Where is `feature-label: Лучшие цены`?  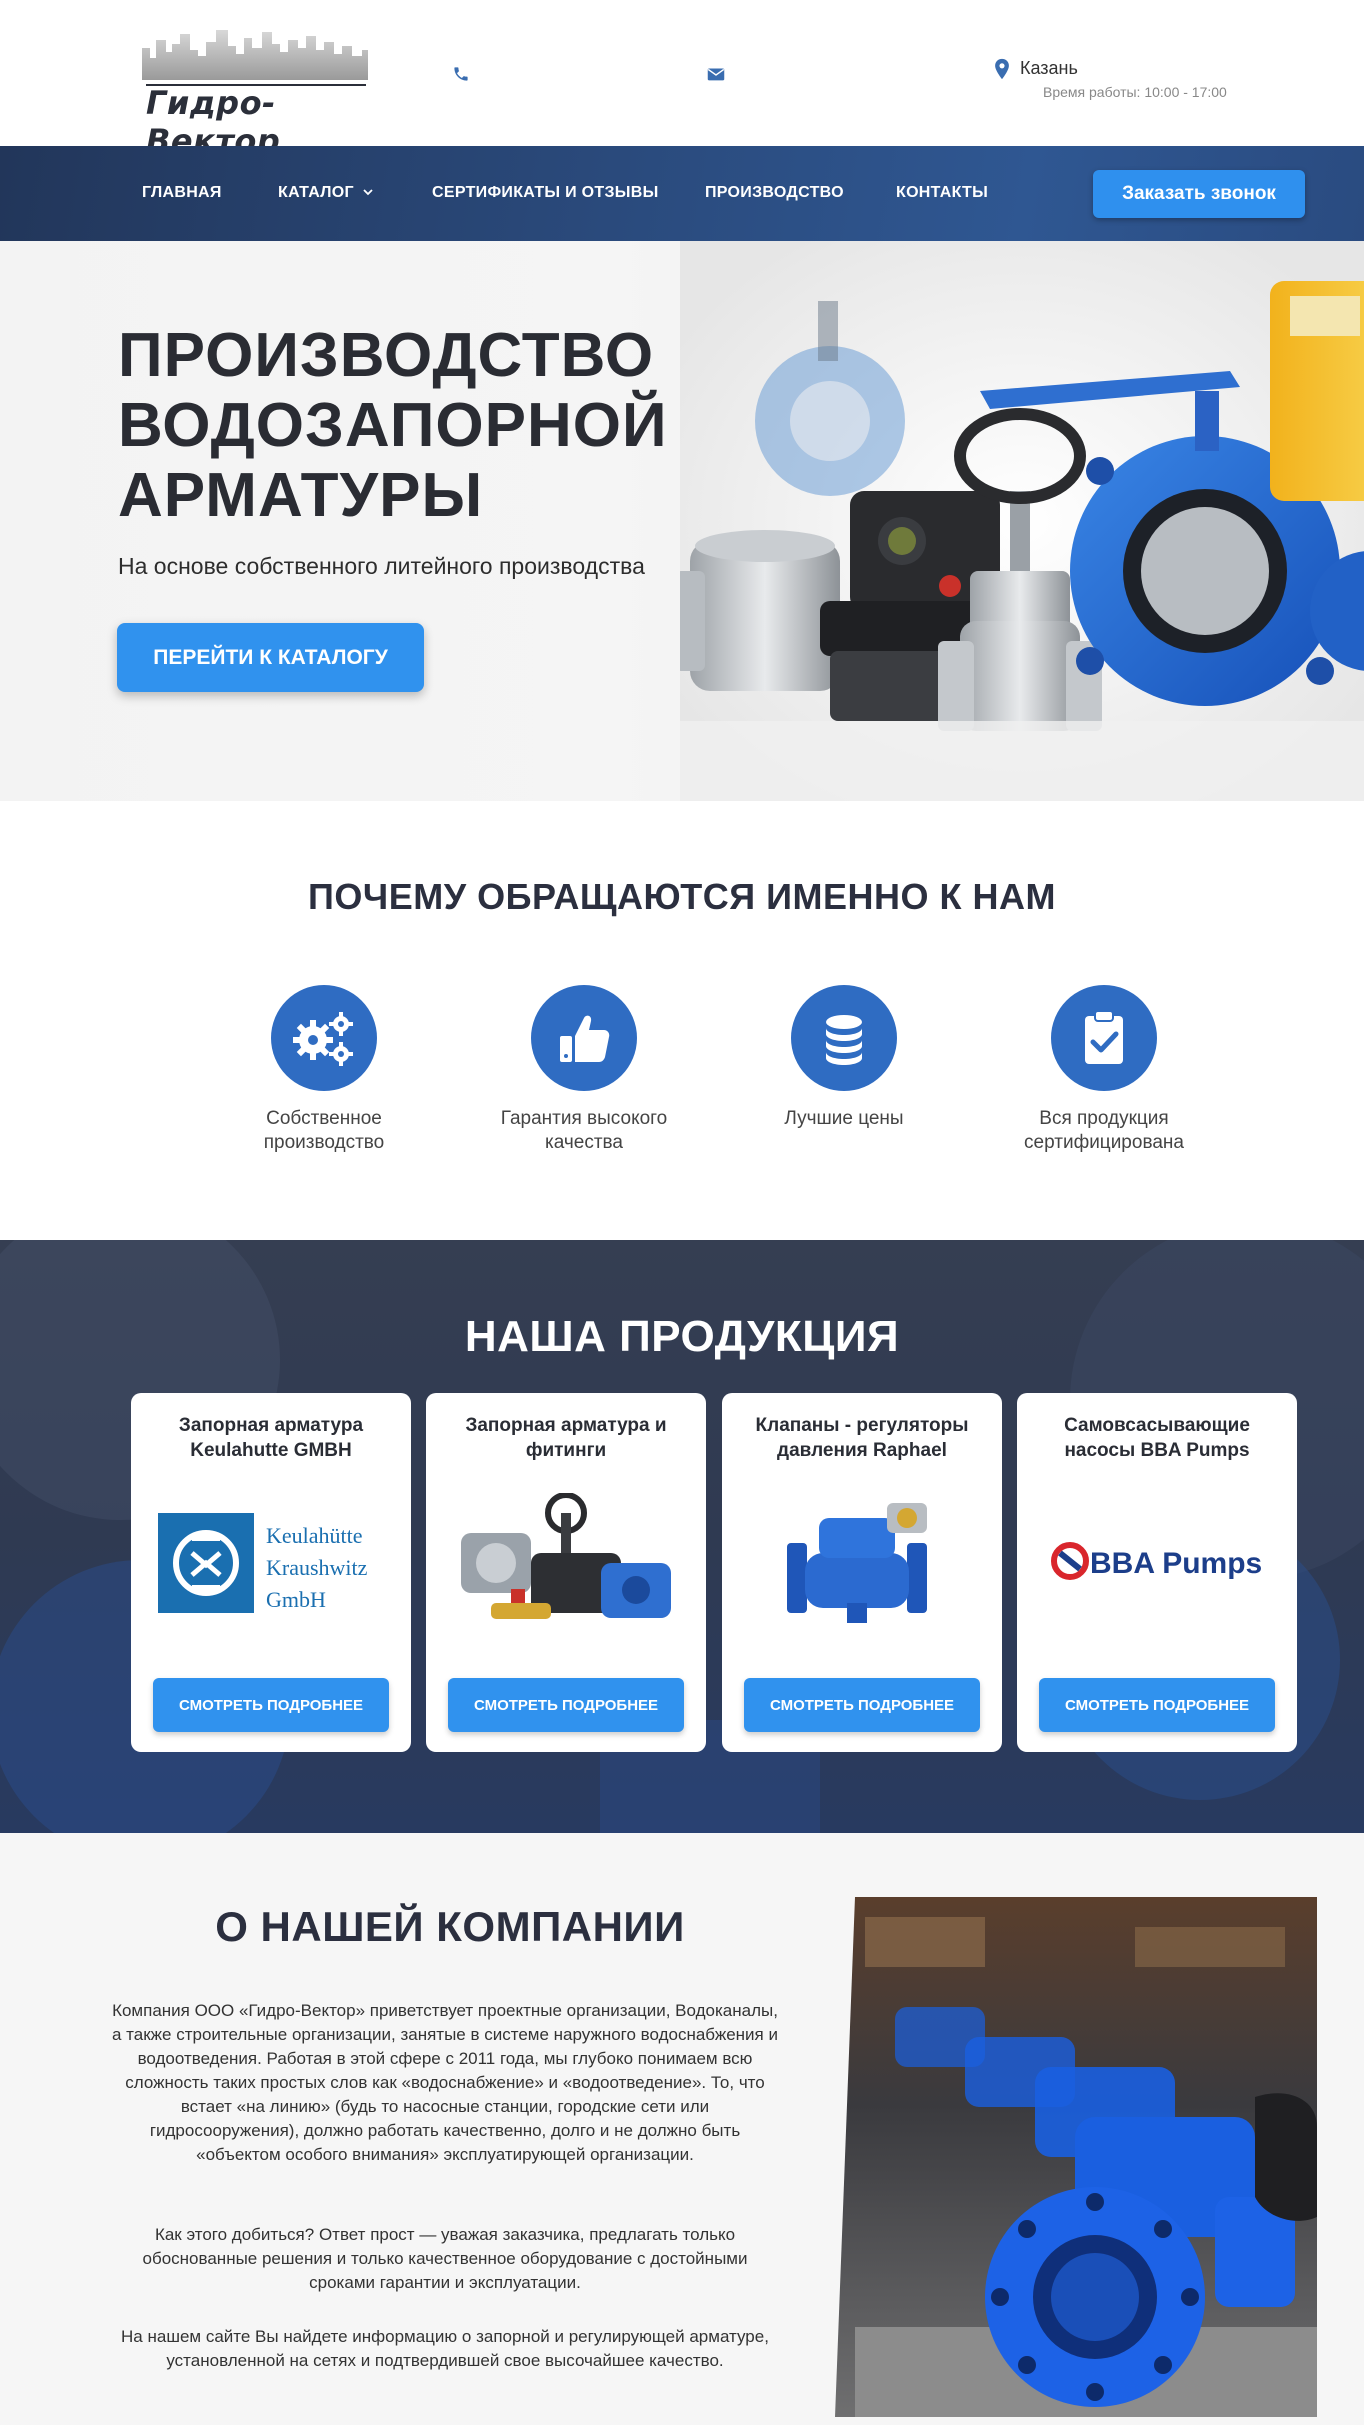
feature-label: Лучшие цены is located at coordinates (844, 1119).